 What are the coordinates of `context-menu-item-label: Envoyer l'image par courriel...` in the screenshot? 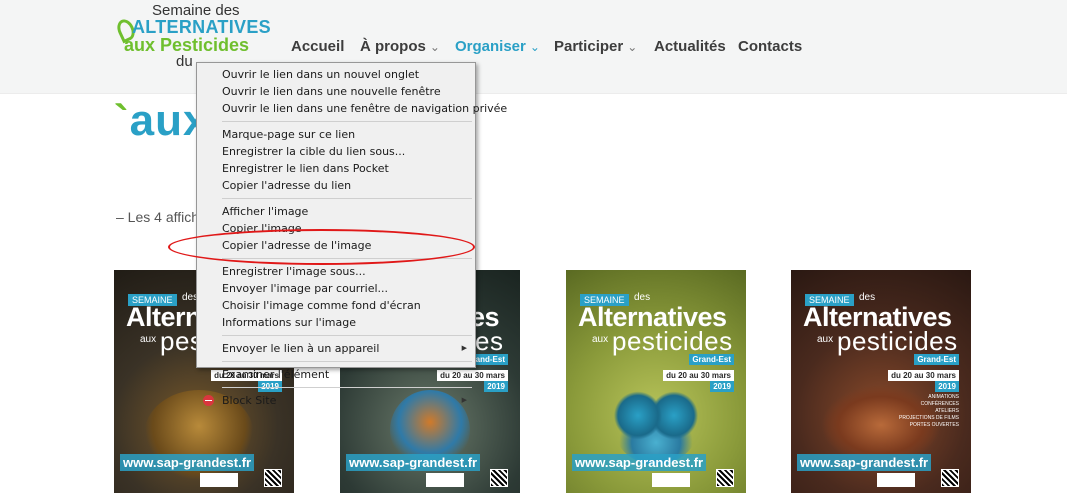 It's located at (305, 288).